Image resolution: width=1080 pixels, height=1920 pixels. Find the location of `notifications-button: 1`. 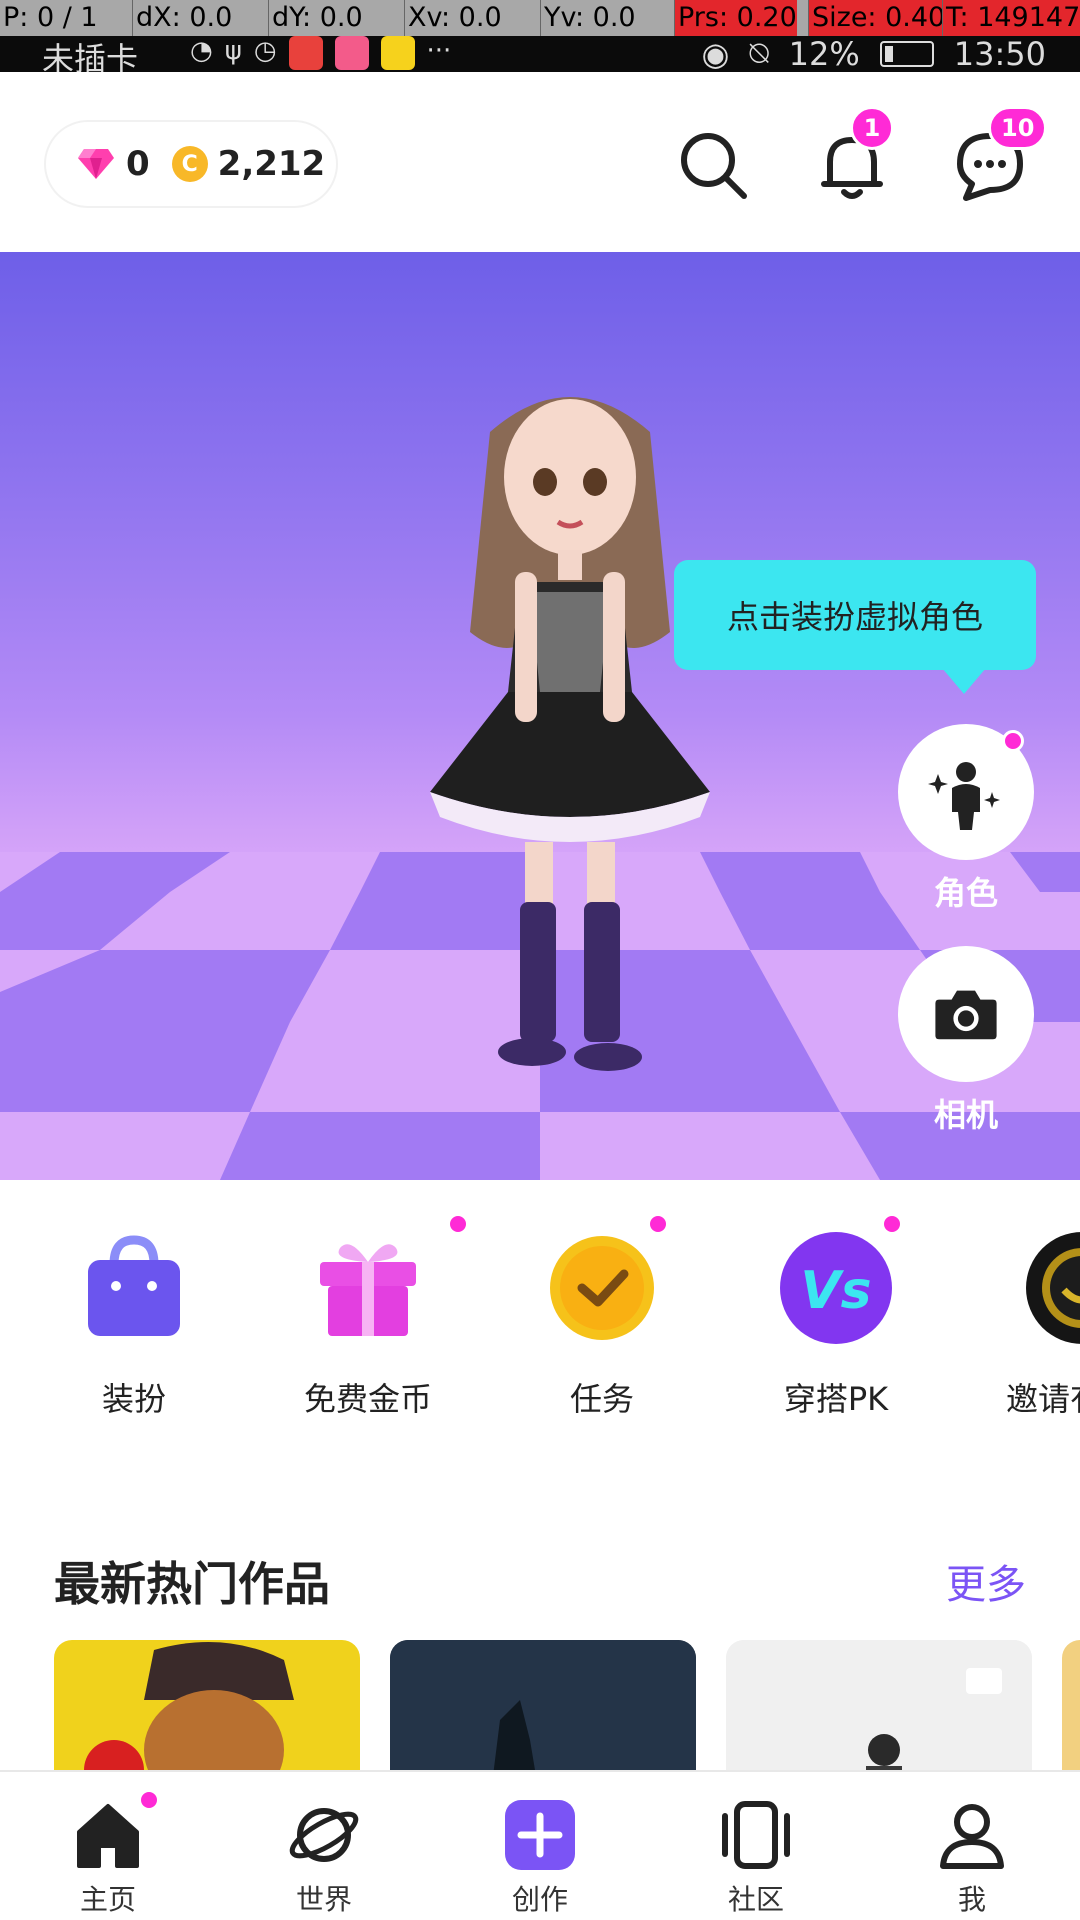

notifications-button: 1 is located at coordinates (854, 155).